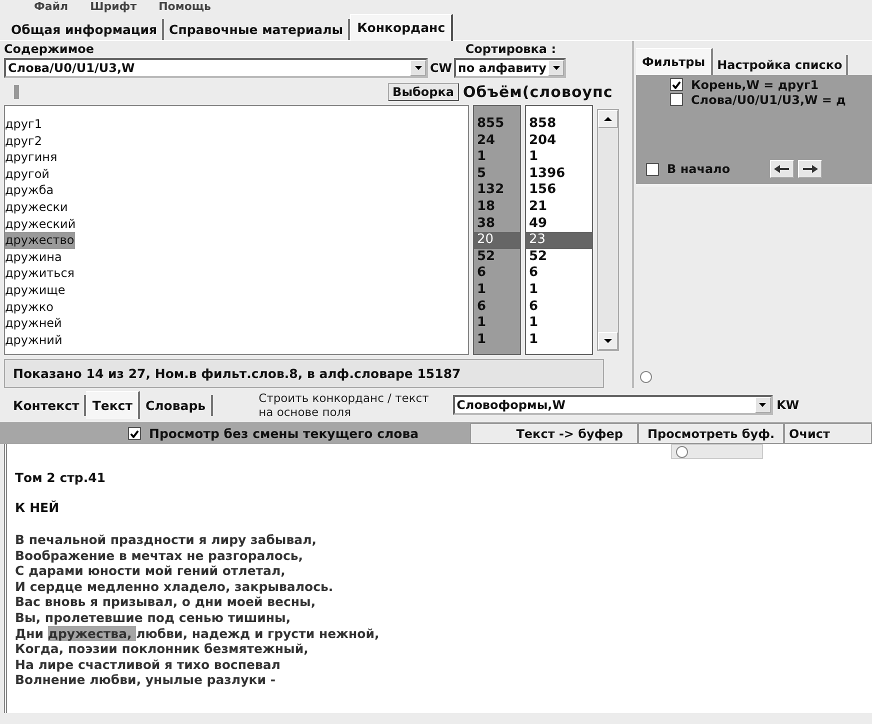 The image size is (872, 724). I want to click on list-item: дружество, so click(40, 240).